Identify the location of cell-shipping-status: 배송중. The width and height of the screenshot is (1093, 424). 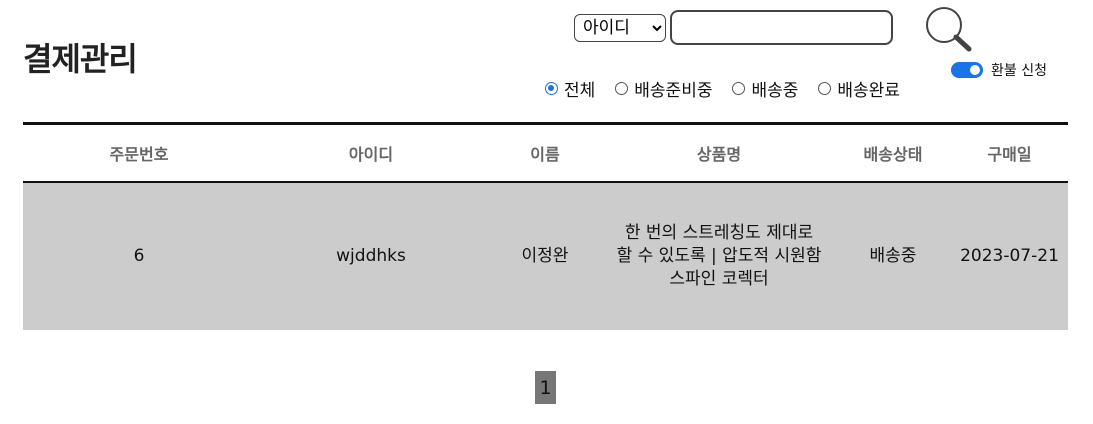
(893, 255).